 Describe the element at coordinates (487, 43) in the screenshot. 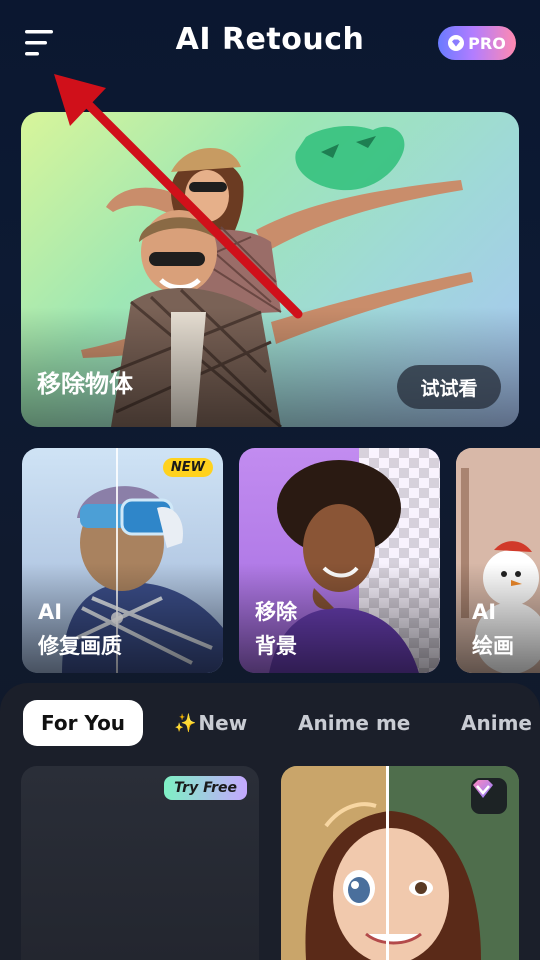

I see `pro-label: PRO` at that location.